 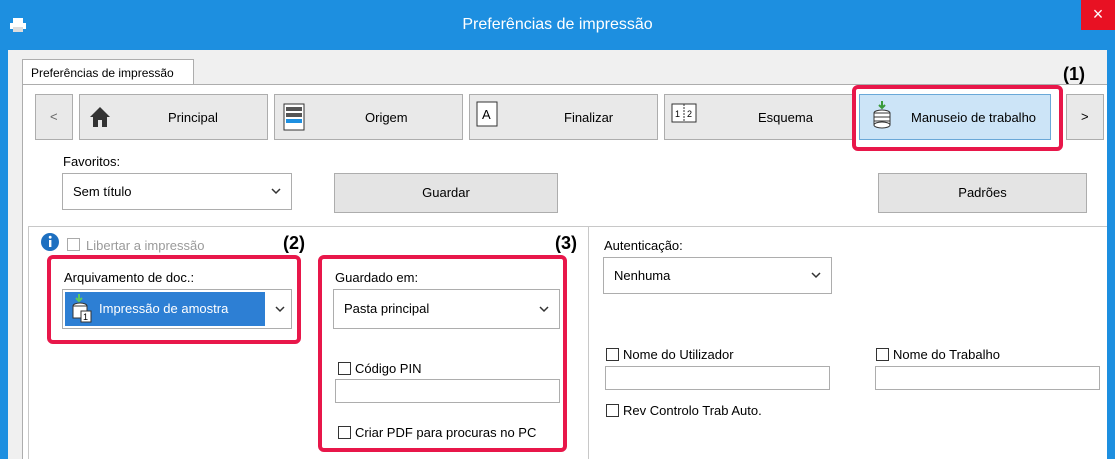 What do you see at coordinates (717, 275) in the screenshot?
I see `authentication-select: Nenhuma` at bounding box center [717, 275].